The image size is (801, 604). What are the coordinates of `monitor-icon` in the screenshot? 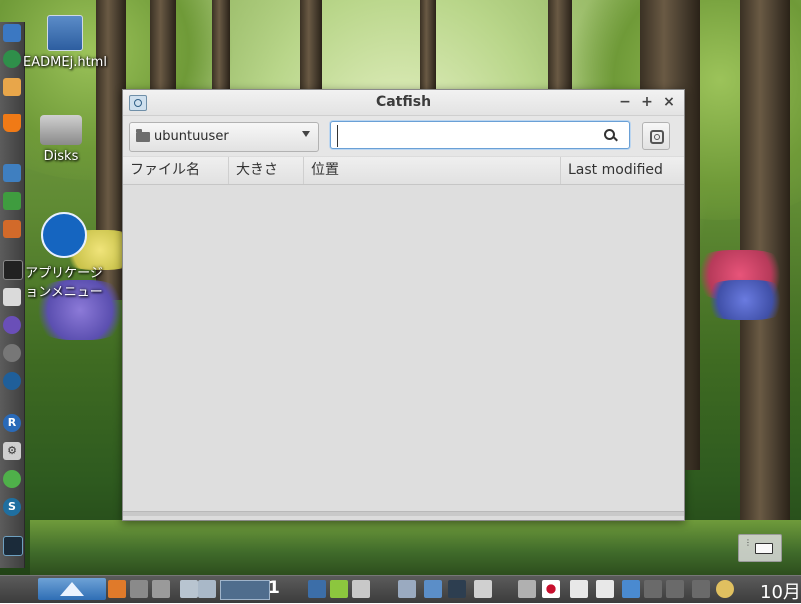 It's located at (457, 589).